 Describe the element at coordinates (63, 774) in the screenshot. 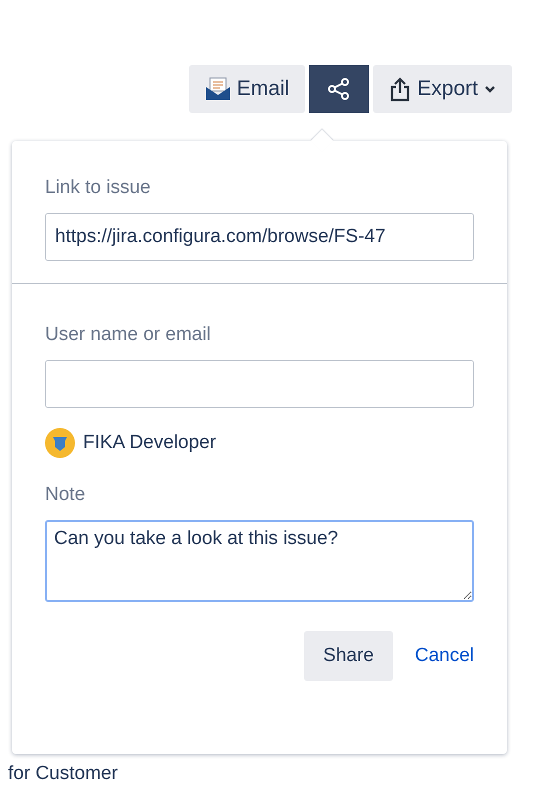

I see `background-text: for Customer` at that location.